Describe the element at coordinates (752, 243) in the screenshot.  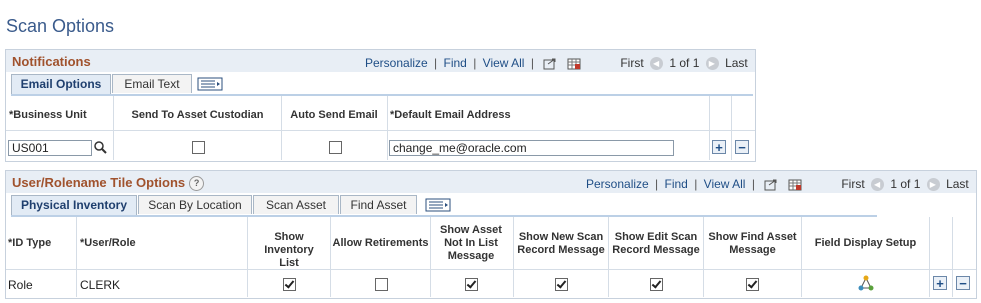
I see `col-show-find-asset: Show Find Asset Message` at that location.